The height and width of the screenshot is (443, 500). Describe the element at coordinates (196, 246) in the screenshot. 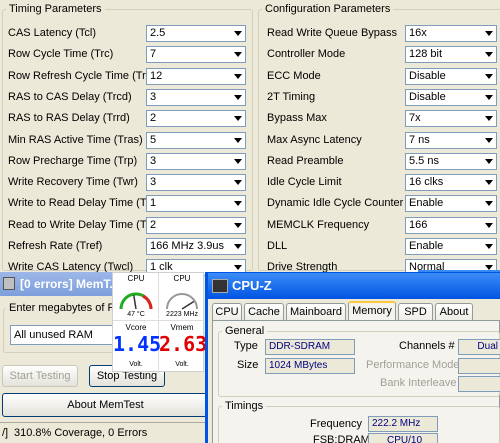

I see `timing-select-10: 166 MHz 3.9us` at that location.